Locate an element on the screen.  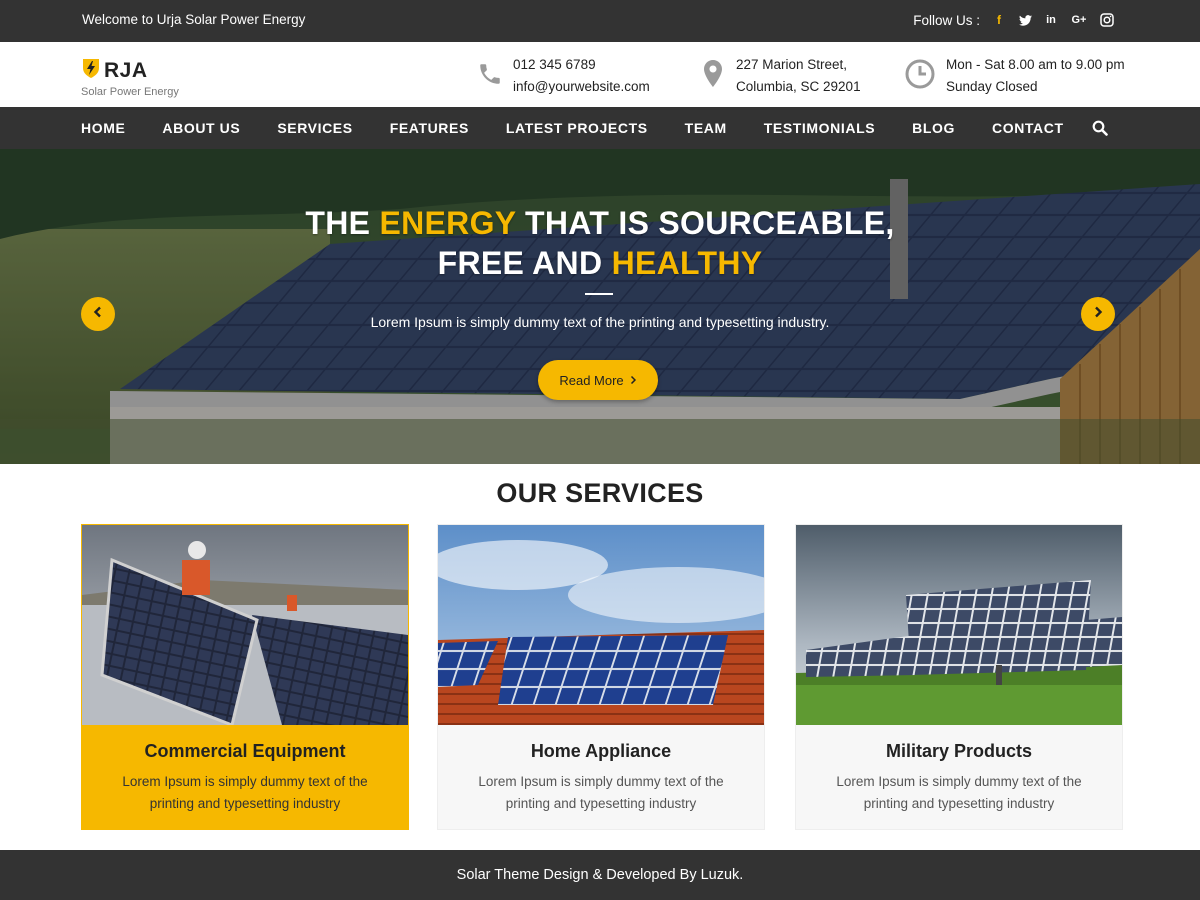
nav-item-home: HOME is located at coordinates (103, 128).